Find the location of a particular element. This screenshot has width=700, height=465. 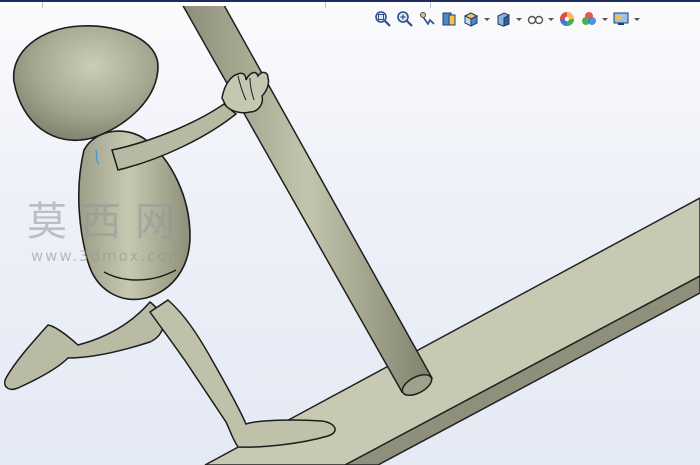

previous-view-icon is located at coordinates (427, 19).